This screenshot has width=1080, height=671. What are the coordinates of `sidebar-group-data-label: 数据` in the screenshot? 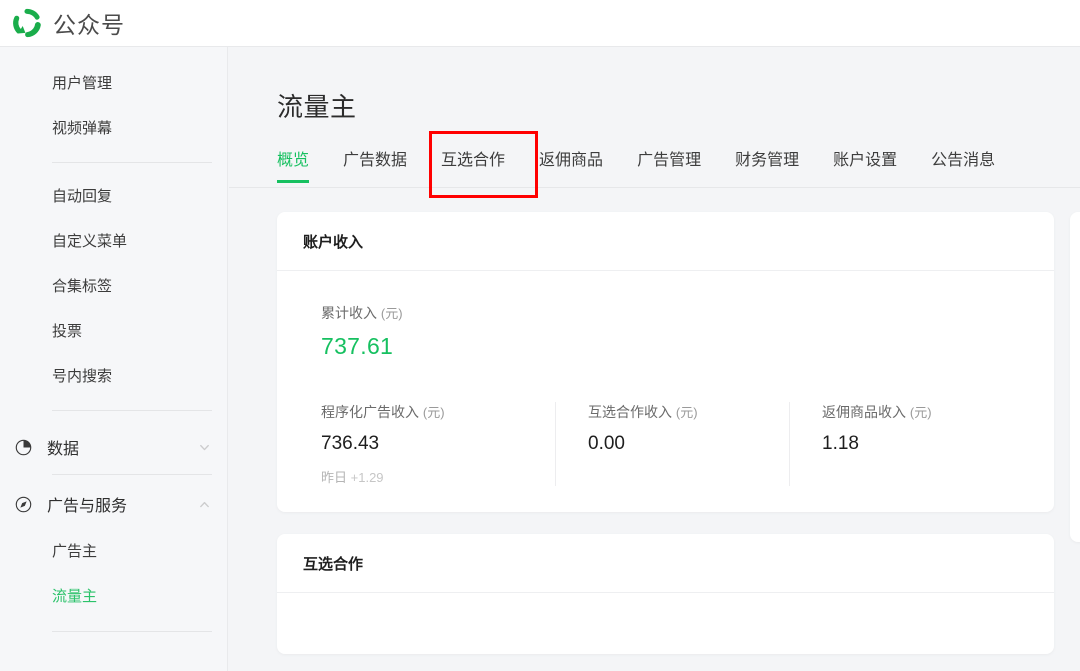 It's located at (63, 449).